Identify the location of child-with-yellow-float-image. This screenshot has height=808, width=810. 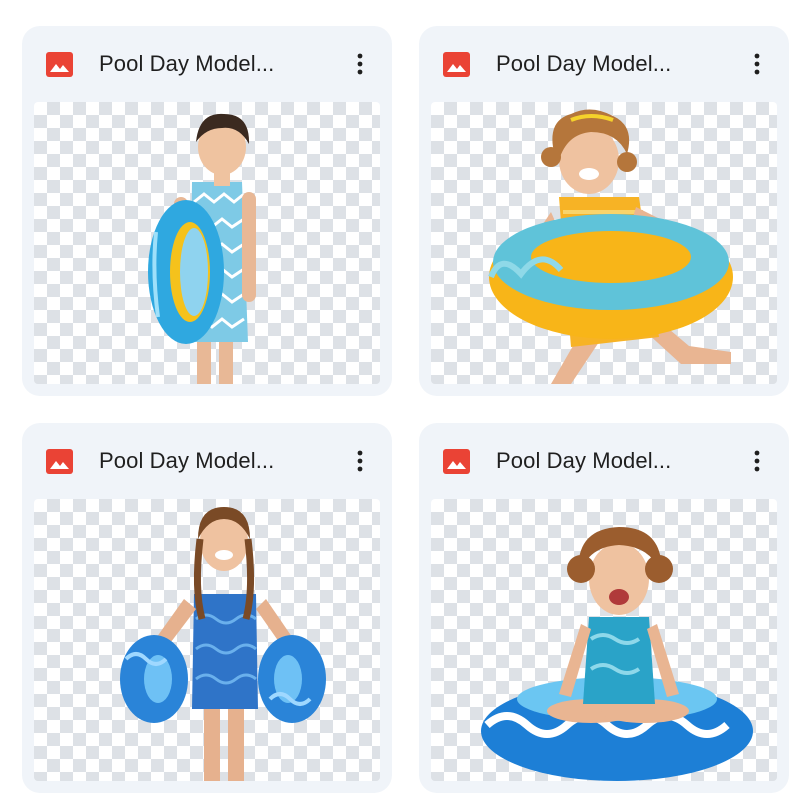
(610, 246).